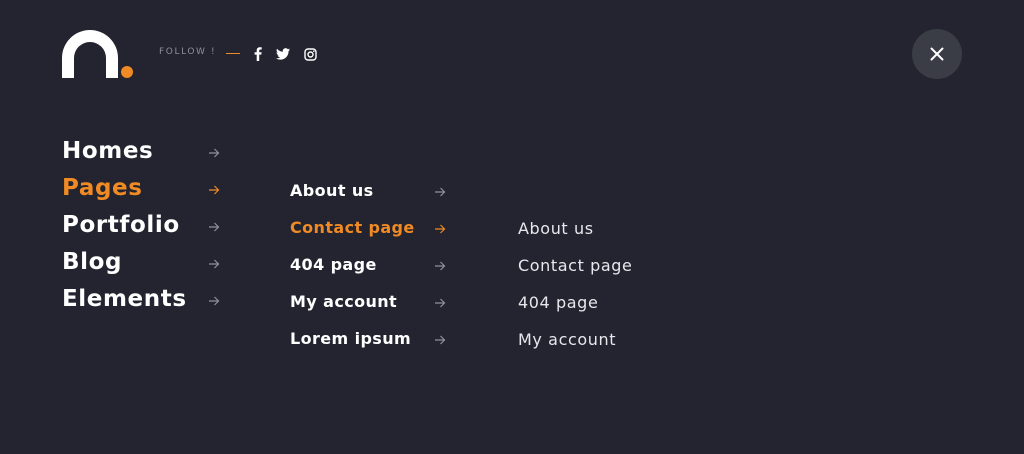 The height and width of the screenshot is (454, 1024). I want to click on subsubmenu-item-contact-page: Contact page, so click(575, 265).